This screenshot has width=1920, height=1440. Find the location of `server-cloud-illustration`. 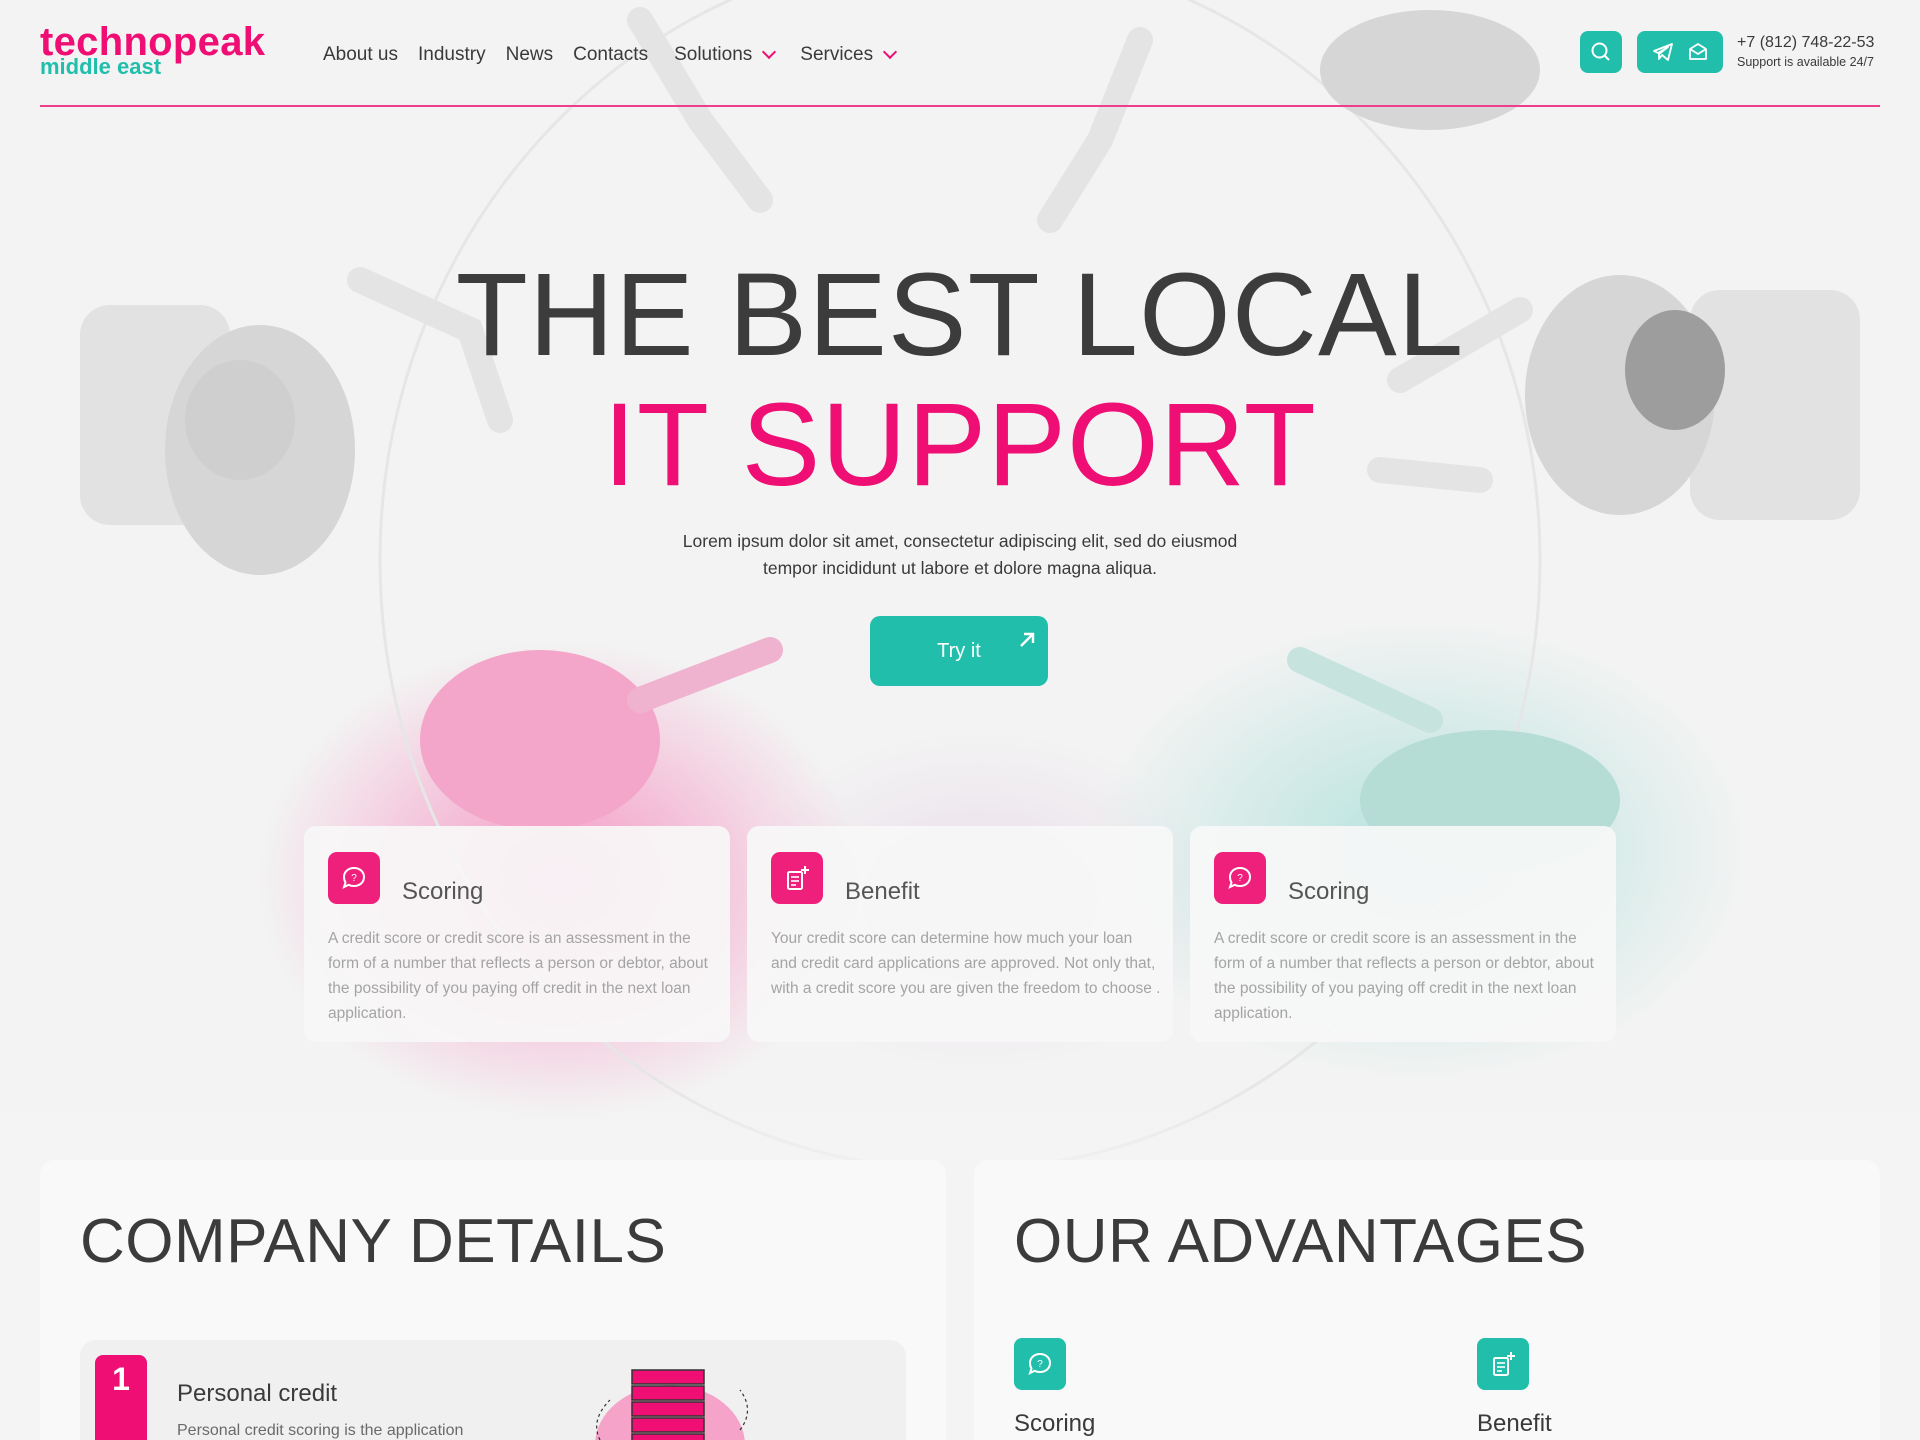

server-cloud-illustration is located at coordinates (672, 1404).